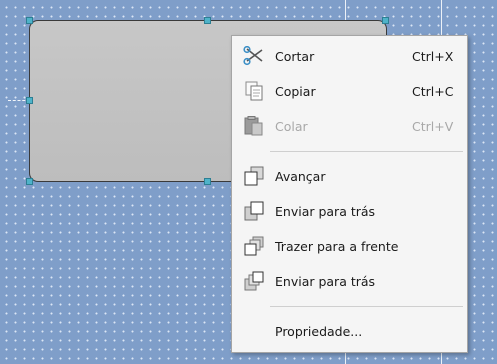 This screenshot has width=497, height=364. Describe the element at coordinates (254, 246) in the screenshot. I see `bring-to-front-icon` at that location.